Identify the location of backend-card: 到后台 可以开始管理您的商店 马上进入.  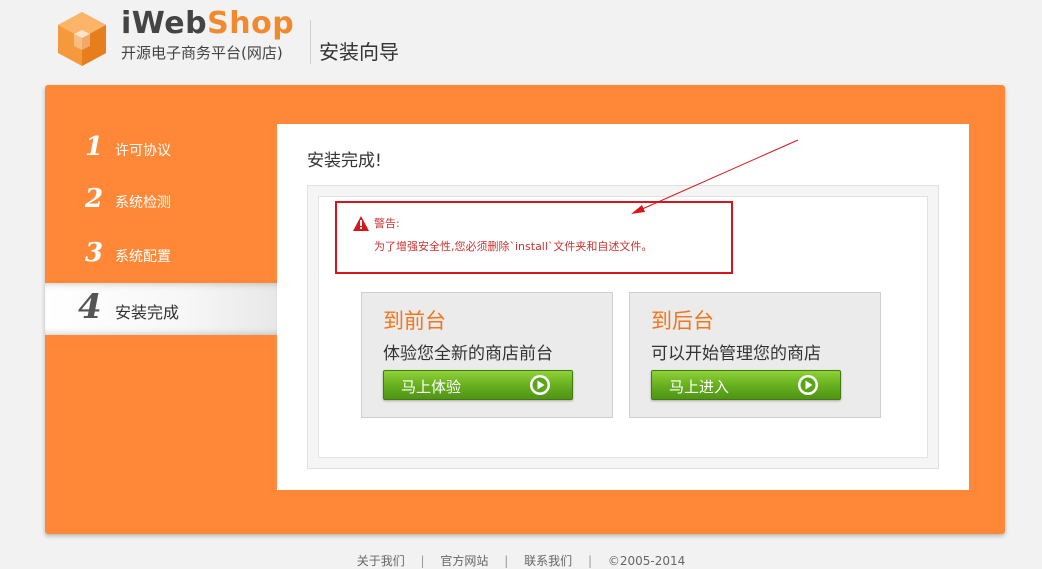
(755, 355).